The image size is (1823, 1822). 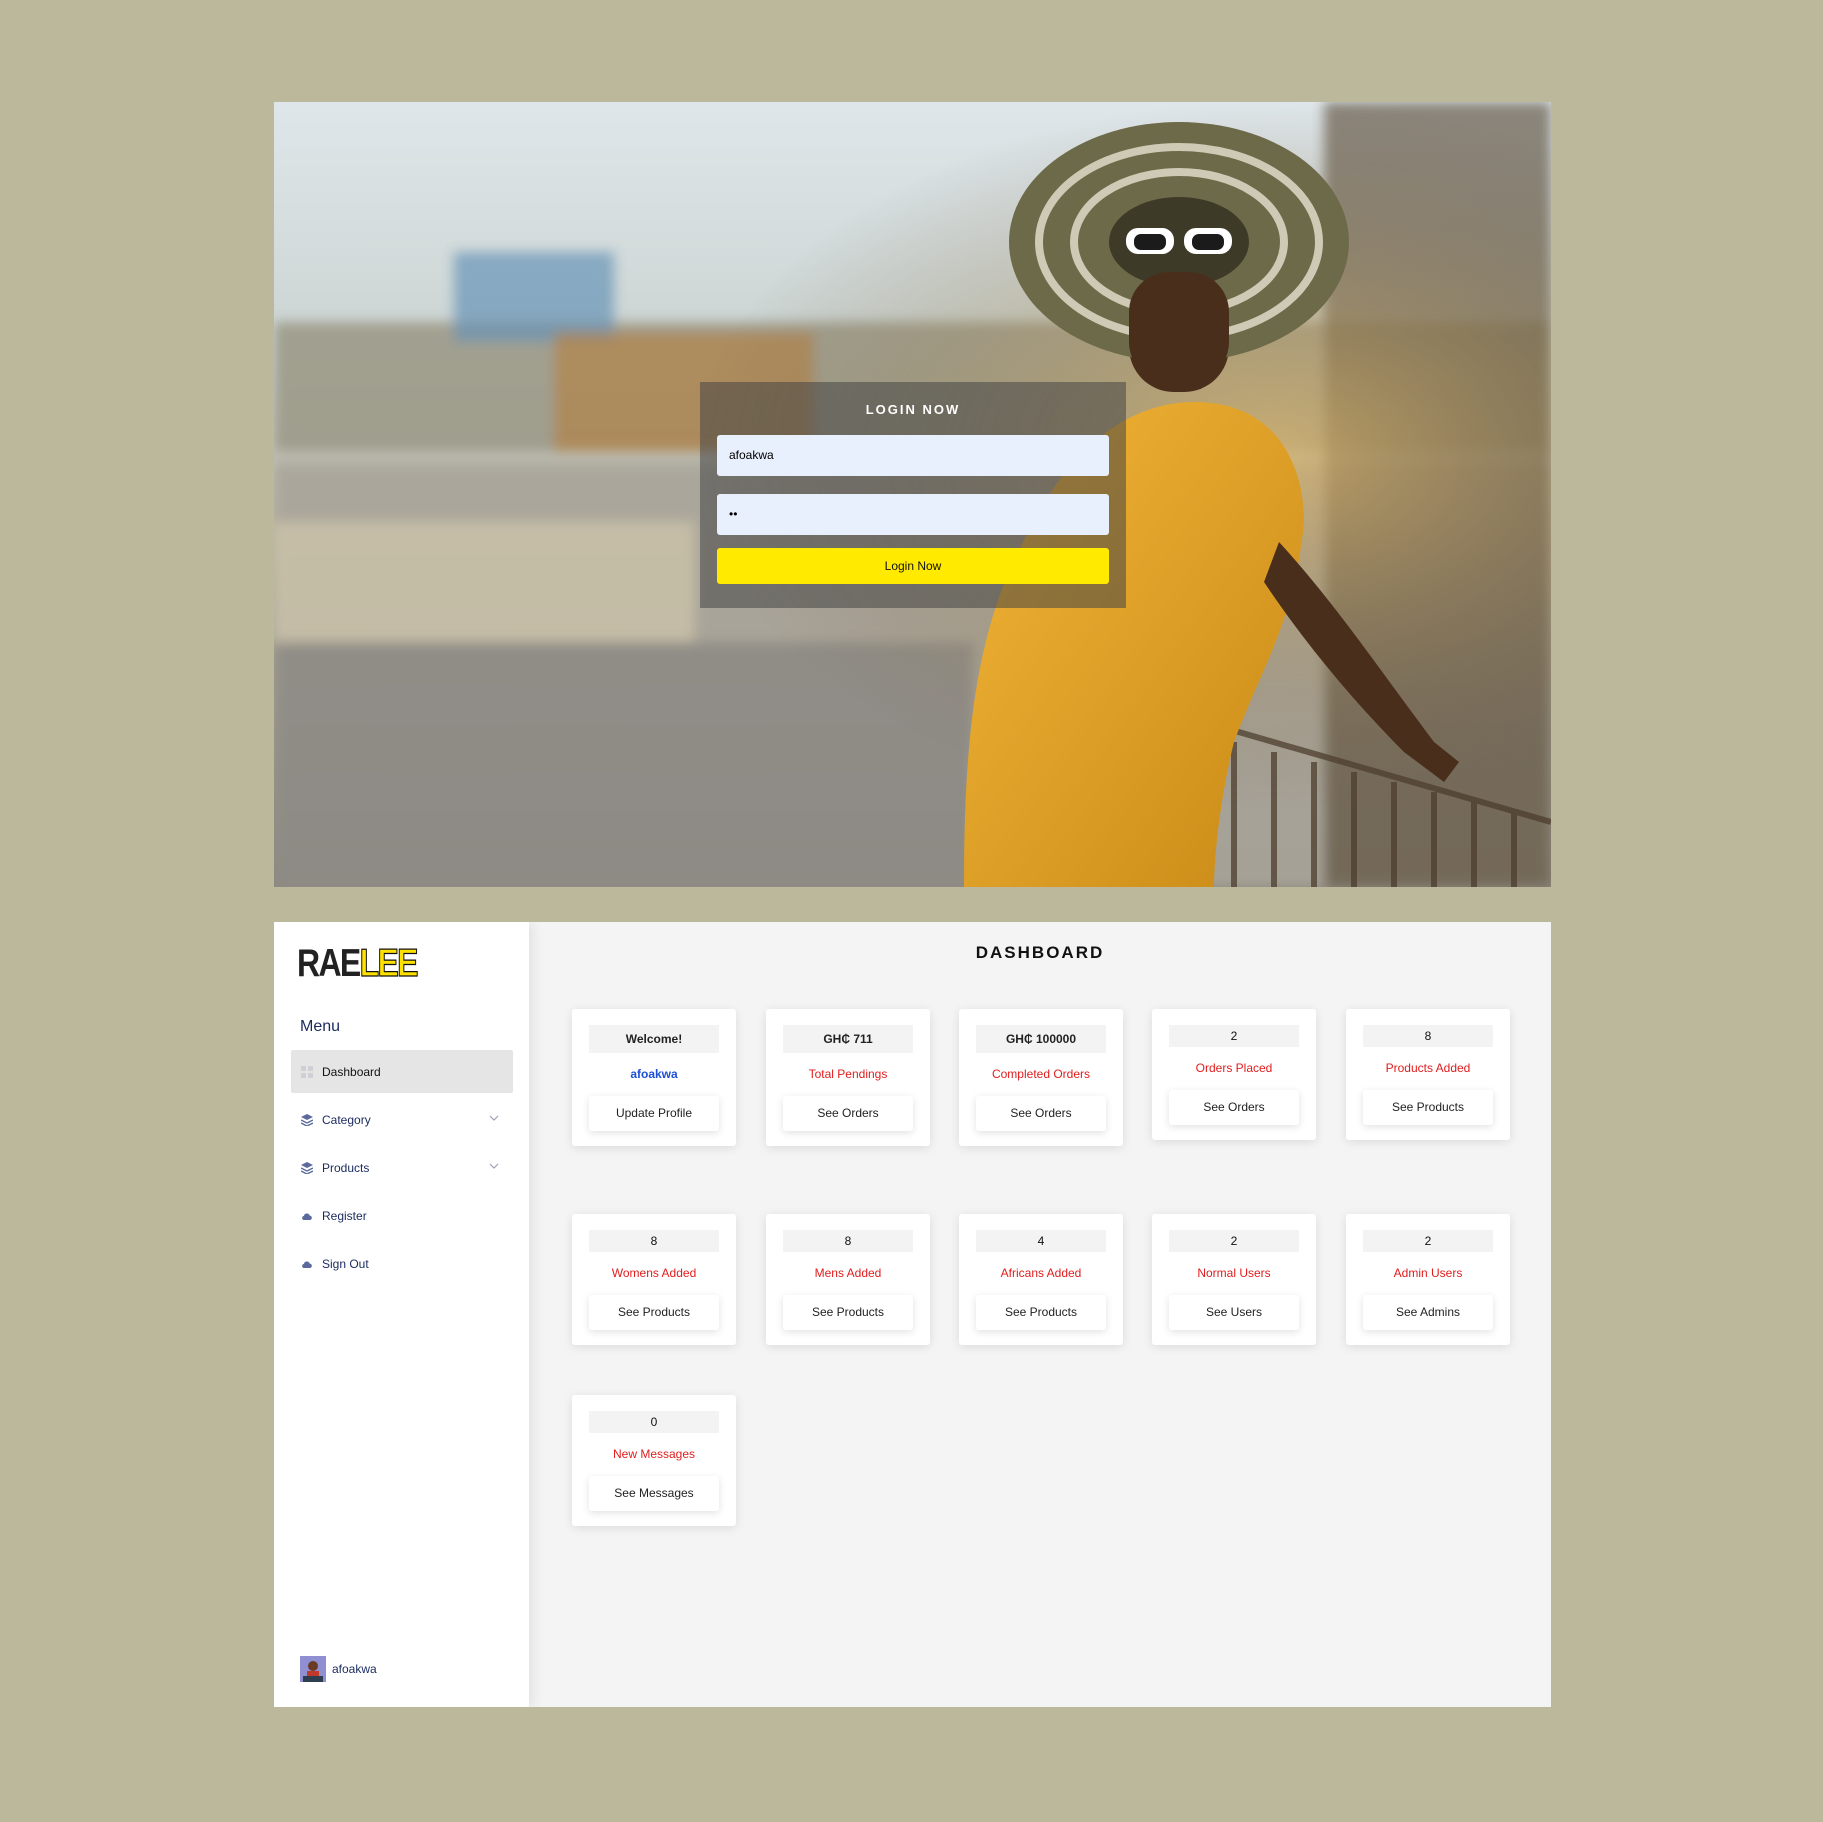 What do you see at coordinates (1428, 1312) in the screenshot?
I see `see-admins-button: See Admins` at bounding box center [1428, 1312].